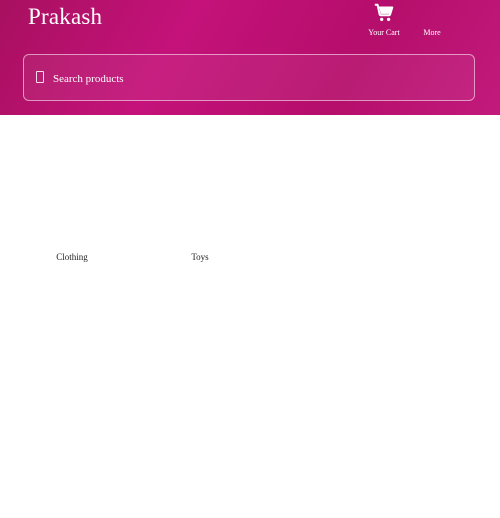 The image size is (500, 518). Describe the element at coordinates (384, 32) in the screenshot. I see `nav-your-cart-label: Your Cart` at that location.